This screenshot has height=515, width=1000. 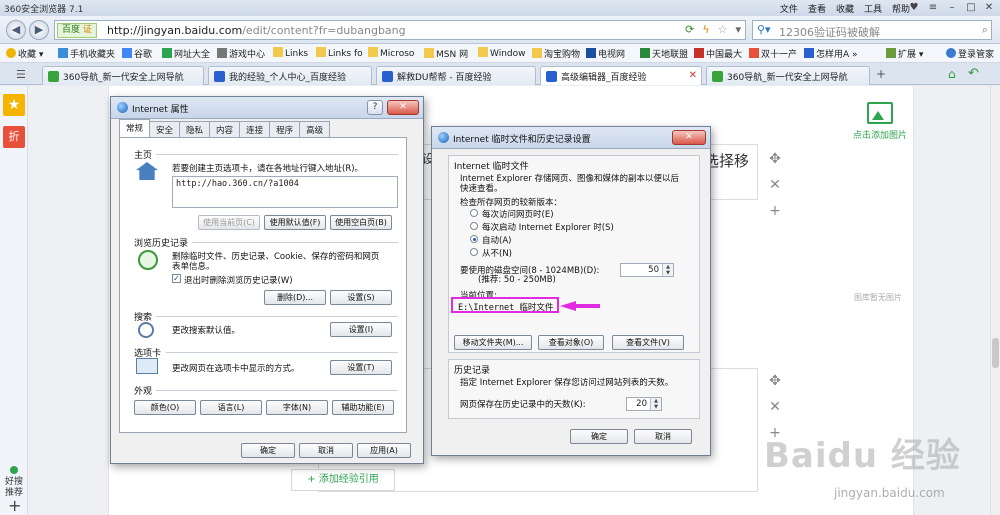 I want to click on bookmark-links-for: Links fo, so click(x=339, y=53).